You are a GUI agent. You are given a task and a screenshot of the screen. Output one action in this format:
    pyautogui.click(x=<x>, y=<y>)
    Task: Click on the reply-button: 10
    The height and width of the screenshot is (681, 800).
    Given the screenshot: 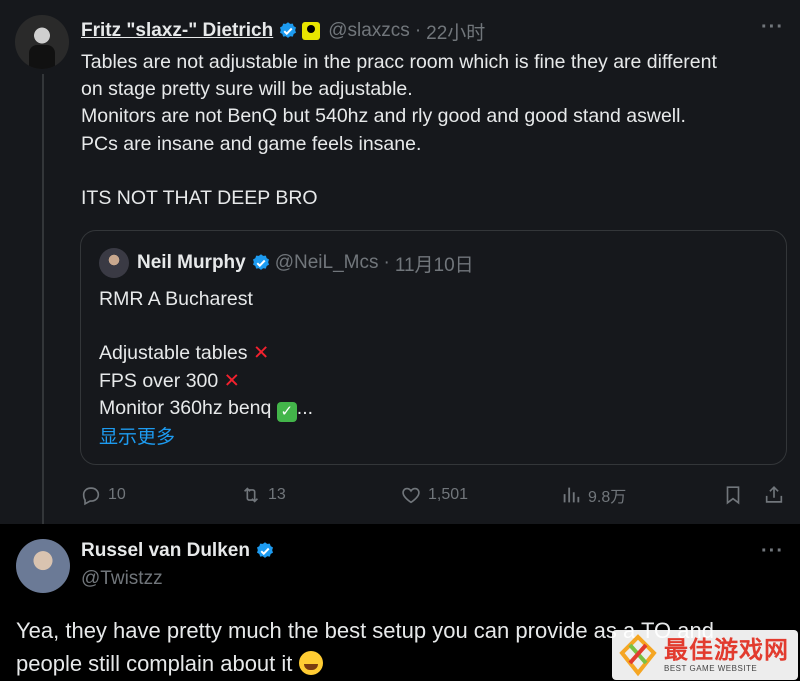 What is the action you would take?
    pyautogui.click(x=103, y=495)
    